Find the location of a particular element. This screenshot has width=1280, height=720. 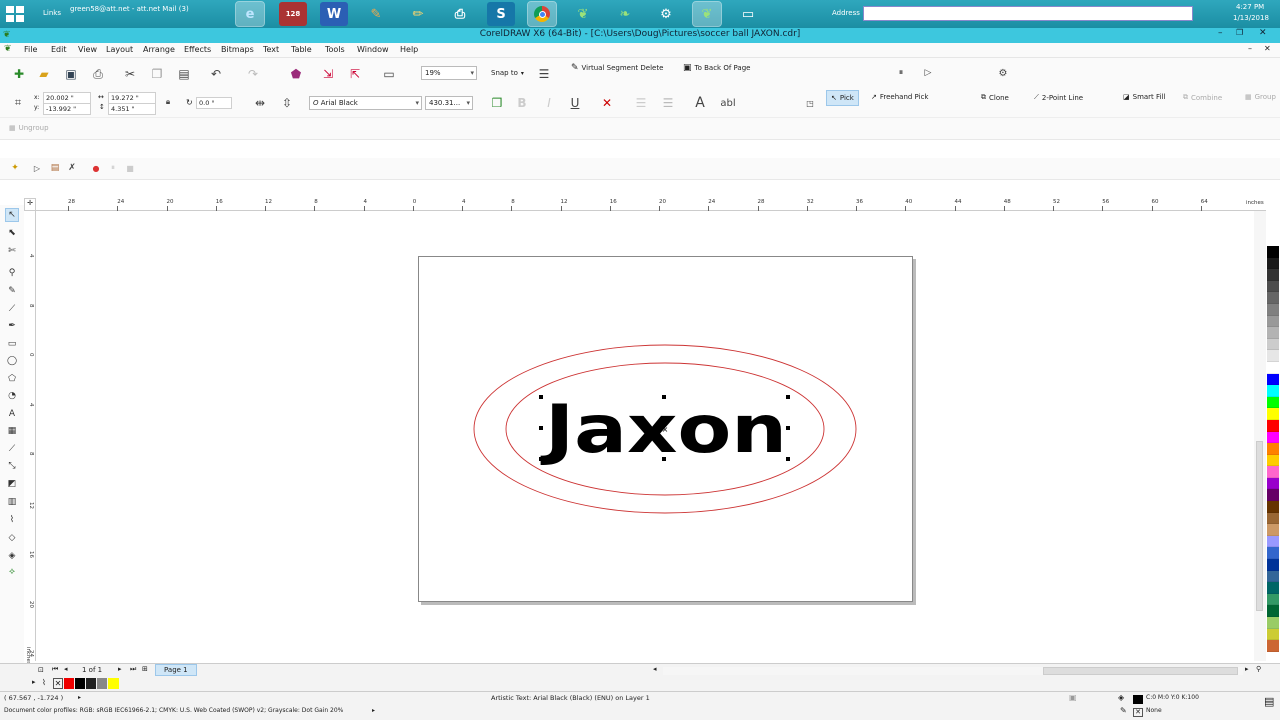

font-list-dropdown: O Arial Black is located at coordinates (365, 103).